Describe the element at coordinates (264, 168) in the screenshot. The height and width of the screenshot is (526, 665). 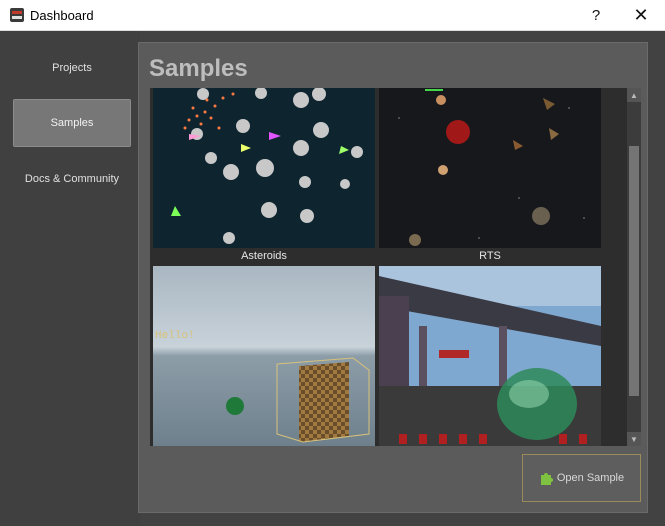
I see `asteroids-thumbnail` at that location.